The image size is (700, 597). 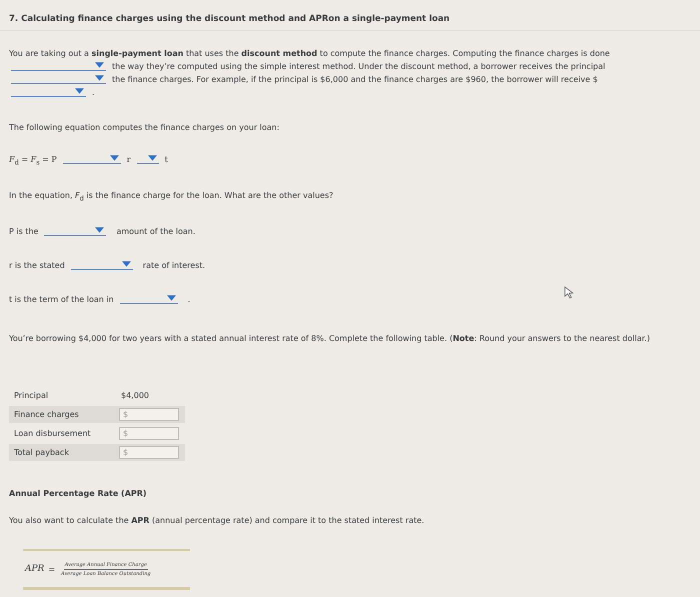 What do you see at coordinates (350, 22) in the screenshot?
I see `question-title: 7. Calculating finance charges using the discount method and APRon a single-payment loan` at bounding box center [350, 22].